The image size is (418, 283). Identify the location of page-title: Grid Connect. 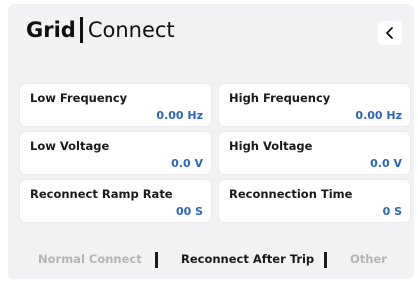
(100, 30).